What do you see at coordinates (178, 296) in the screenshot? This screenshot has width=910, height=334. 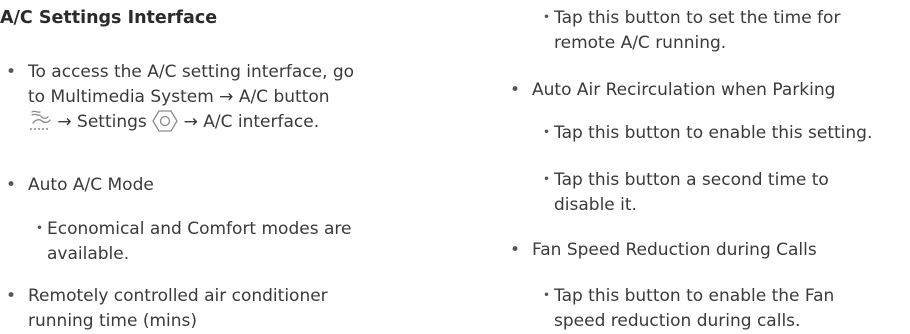 I see `text-line: Remotely controlled air conditioner` at bounding box center [178, 296].